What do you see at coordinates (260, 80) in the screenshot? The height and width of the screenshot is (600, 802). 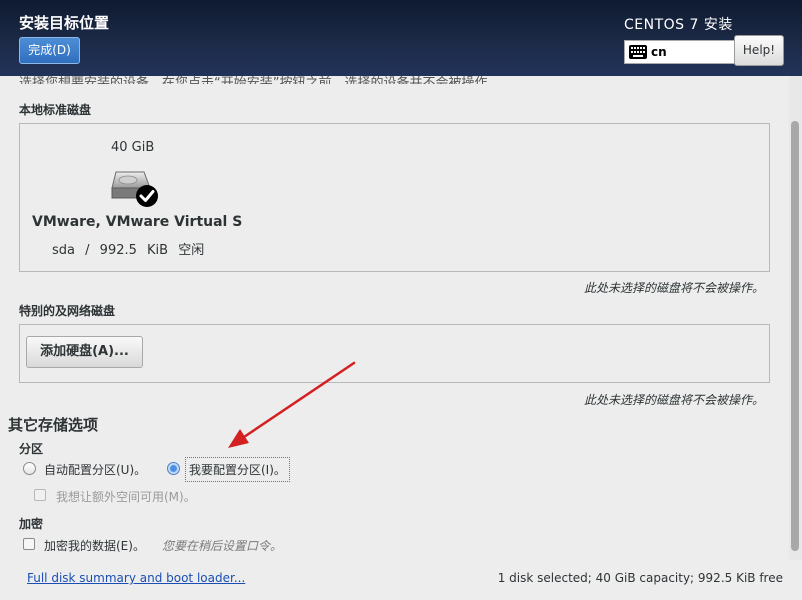 I see `intro-text: 选择您想要安装的设备。在您点击“开始安装”按钮之前，选择的设备并不会被操作。` at bounding box center [260, 80].